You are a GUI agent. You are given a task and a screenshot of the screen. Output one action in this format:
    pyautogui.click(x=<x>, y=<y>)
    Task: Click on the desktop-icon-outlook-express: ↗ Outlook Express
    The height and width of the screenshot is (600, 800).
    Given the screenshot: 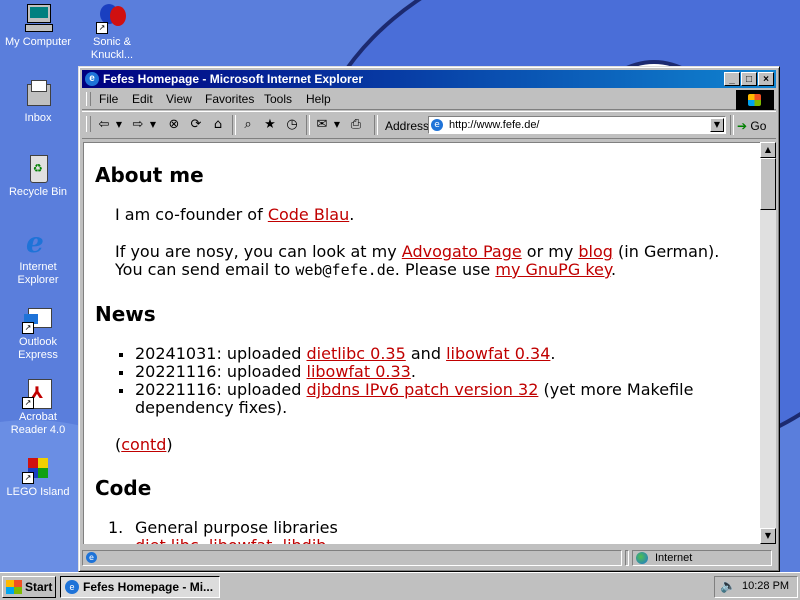 What is the action you would take?
    pyautogui.click(x=38, y=332)
    